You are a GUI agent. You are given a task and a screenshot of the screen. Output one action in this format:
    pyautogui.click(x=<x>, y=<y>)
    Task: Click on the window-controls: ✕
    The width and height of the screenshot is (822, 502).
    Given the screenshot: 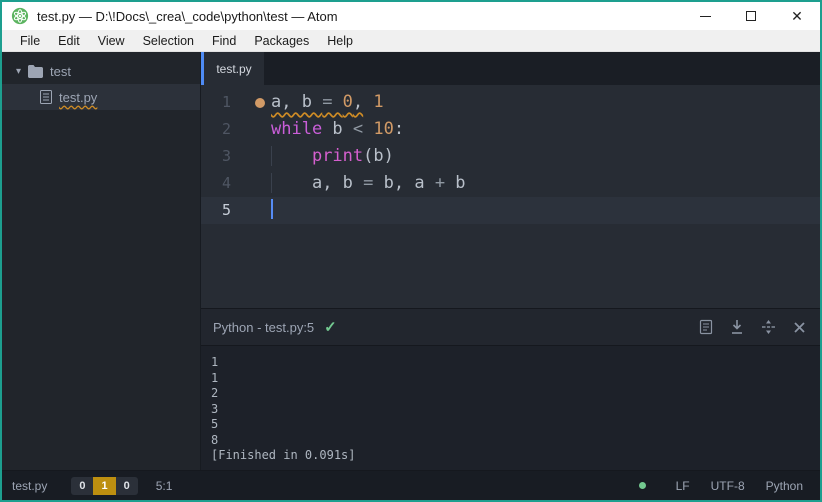 What is the action you would take?
    pyautogui.click(x=751, y=16)
    